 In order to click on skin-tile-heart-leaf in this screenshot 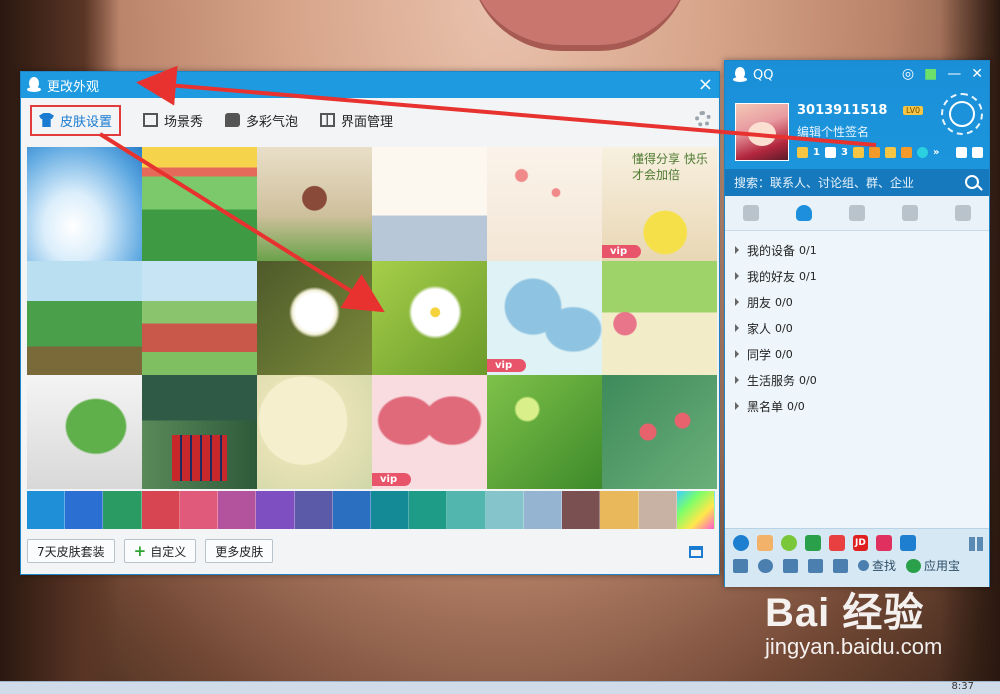, I will do `click(84, 432)`.